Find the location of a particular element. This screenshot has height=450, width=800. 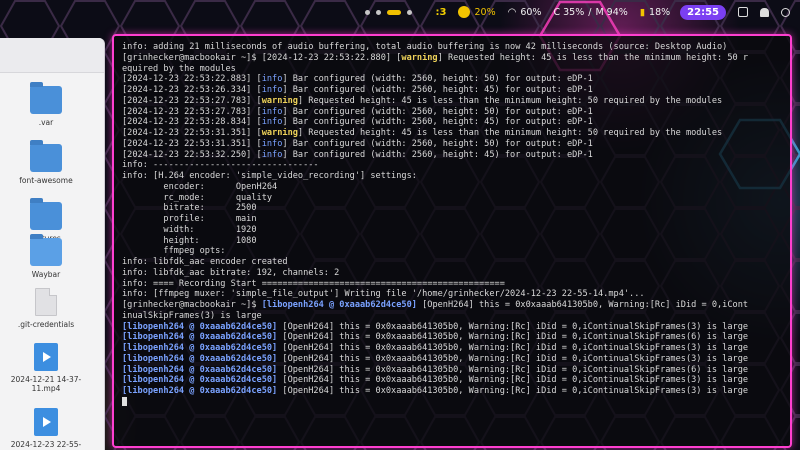

terminal-line: equired by the modules is located at coordinates (452, 69).